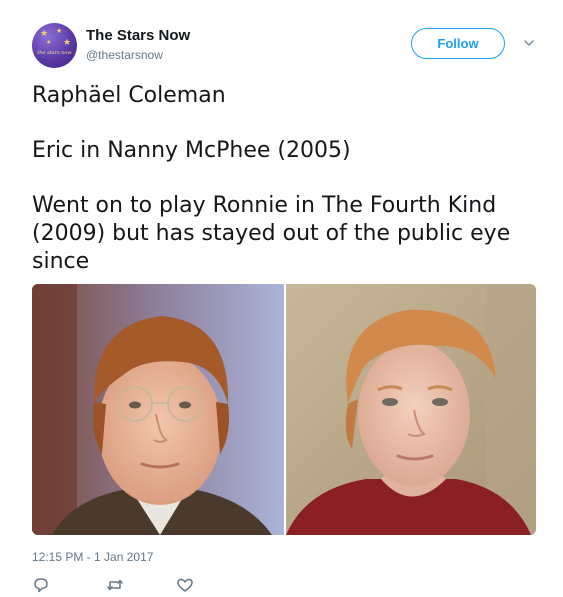  Describe the element at coordinates (115, 585) in the screenshot. I see `retweet-icon` at that location.